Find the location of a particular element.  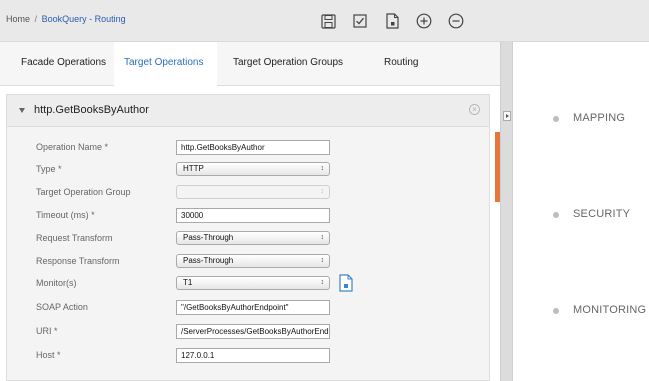

panel-header: http.GetBooksByAuthor × is located at coordinates (248, 111).